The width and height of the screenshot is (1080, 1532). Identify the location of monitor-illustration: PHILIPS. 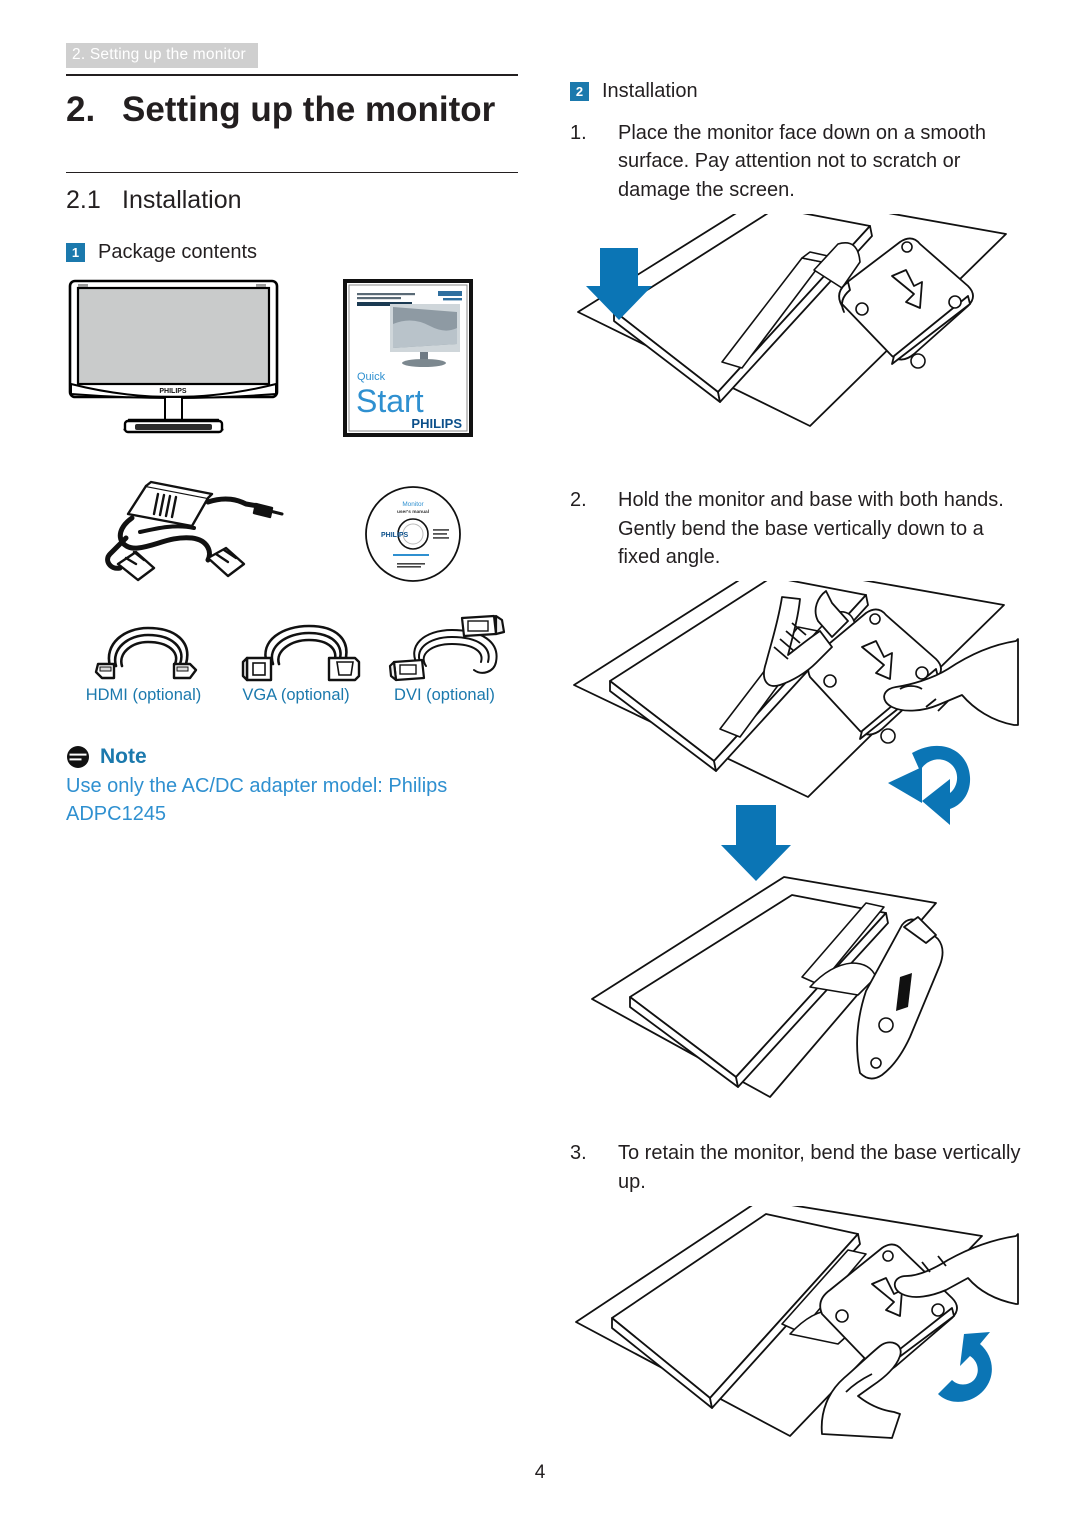
(173, 358).